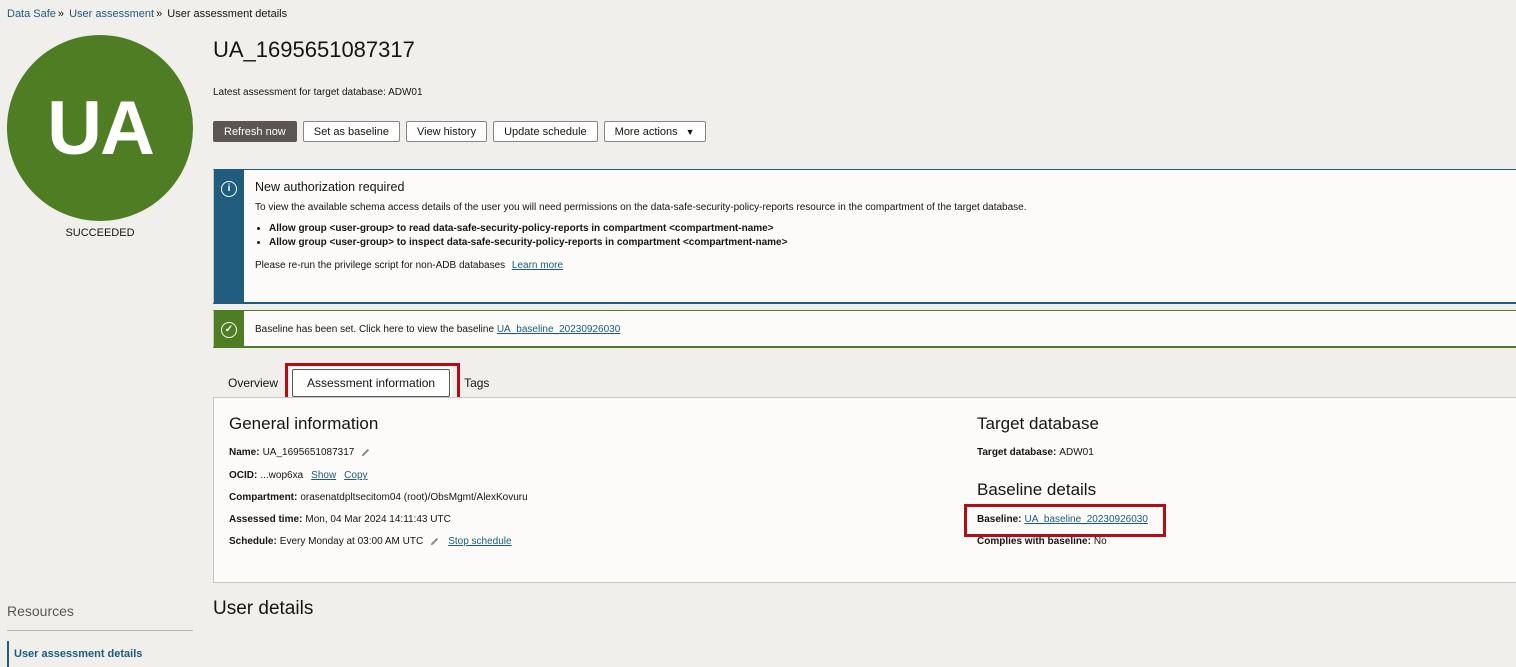  I want to click on info-icon: i, so click(229, 189).